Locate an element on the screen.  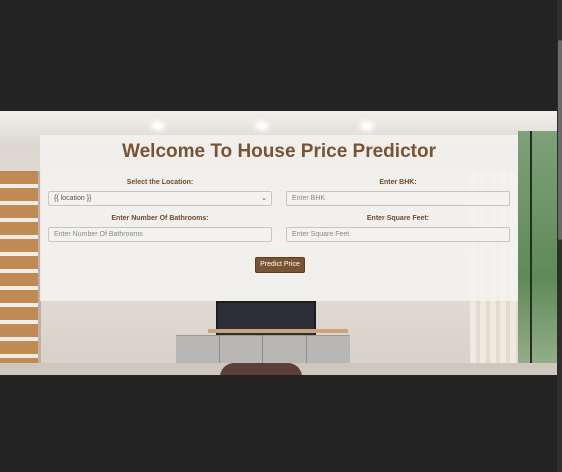
location-label: Select the Location: is located at coordinates (160, 182).